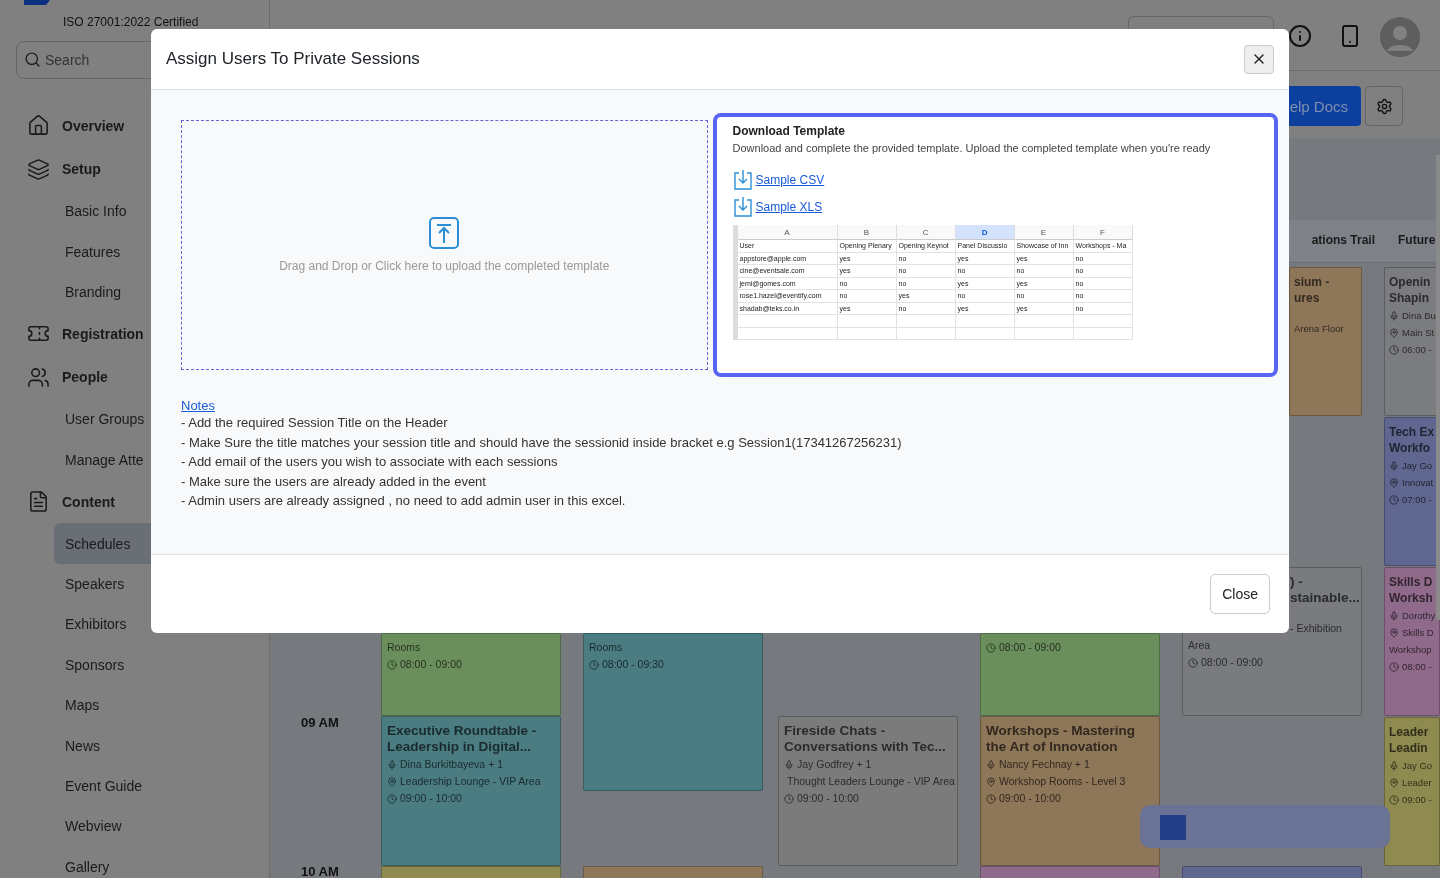  What do you see at coordinates (404, 501) in the screenshot?
I see `note-text: - Admin users are already assigned , no need to add admin user in this excel.` at bounding box center [404, 501].